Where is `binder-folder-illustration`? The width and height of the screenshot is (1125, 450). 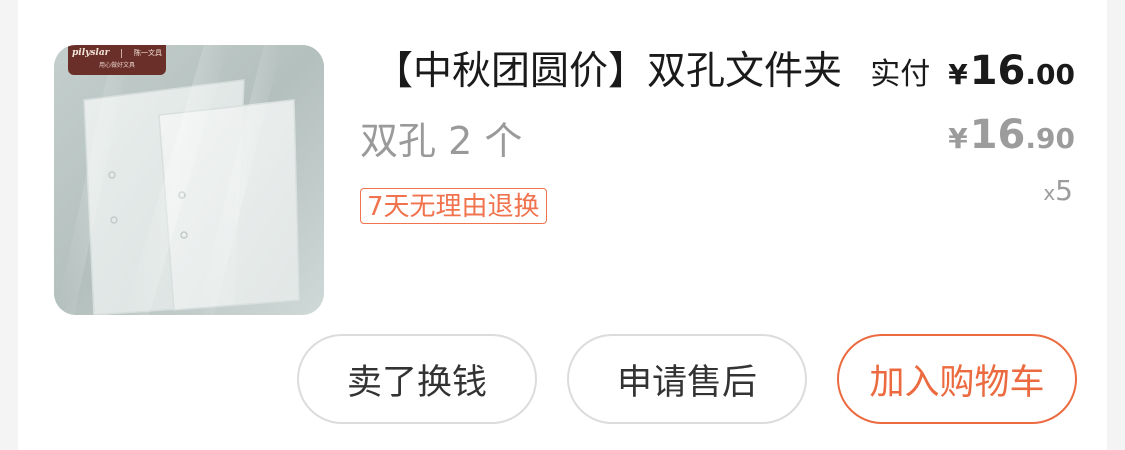
binder-folder-illustration is located at coordinates (189, 180).